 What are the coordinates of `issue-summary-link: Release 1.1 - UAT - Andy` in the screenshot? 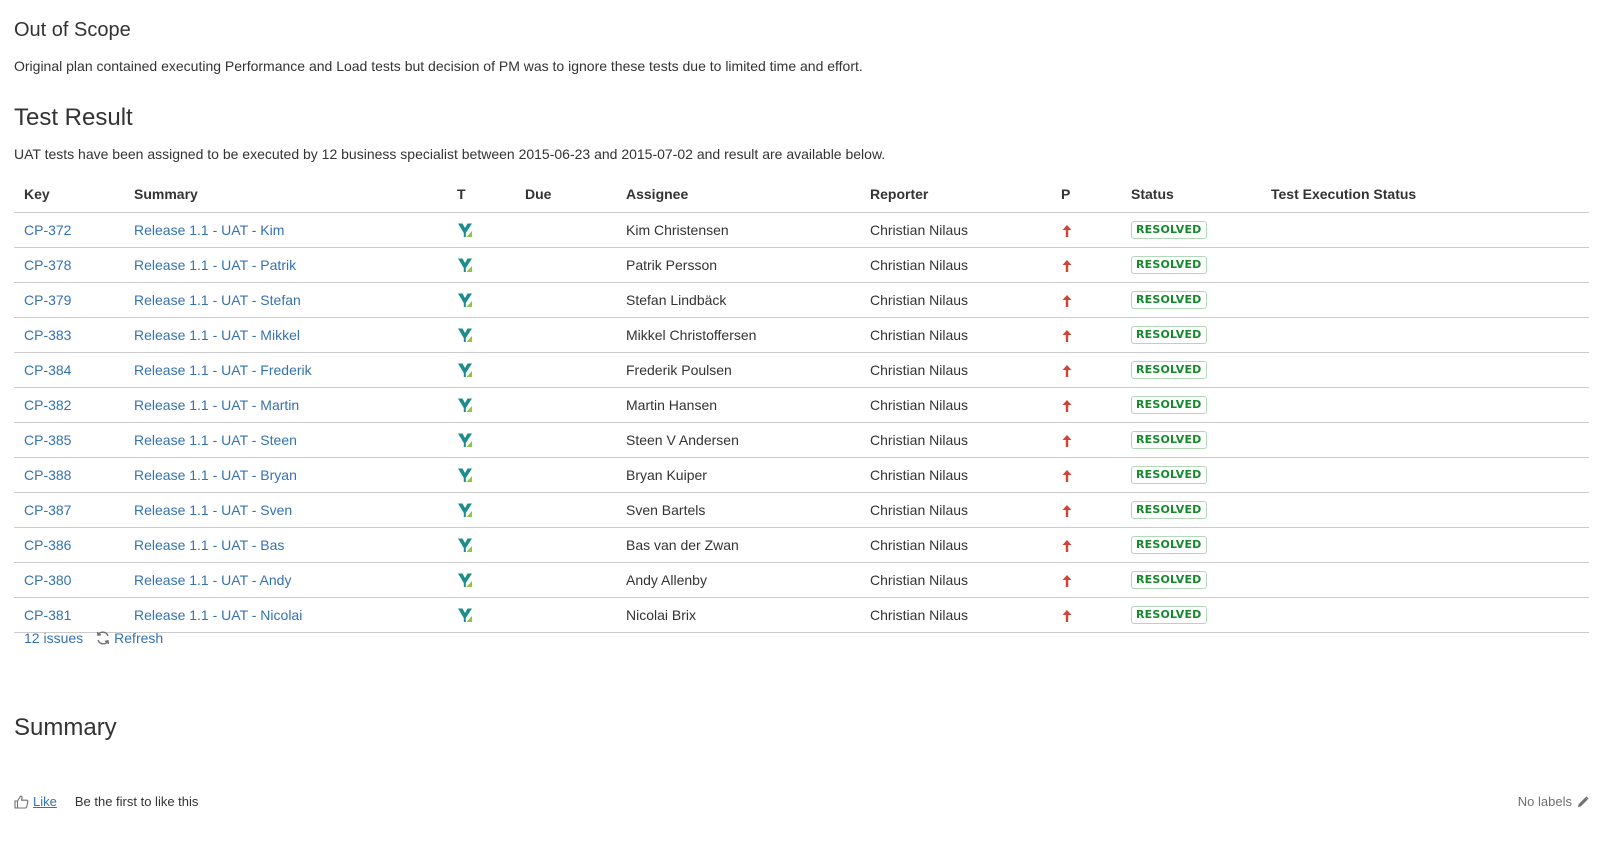 It's located at (212, 580).